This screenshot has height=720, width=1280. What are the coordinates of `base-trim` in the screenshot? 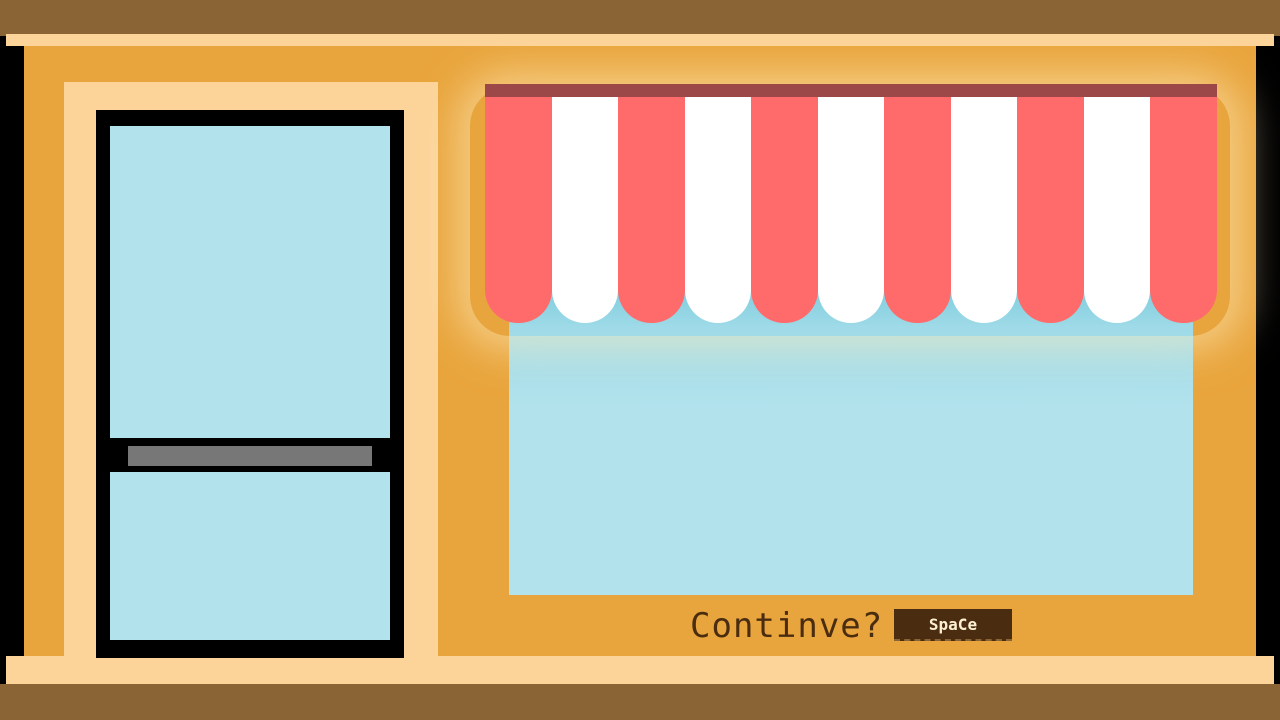 It's located at (640, 671).